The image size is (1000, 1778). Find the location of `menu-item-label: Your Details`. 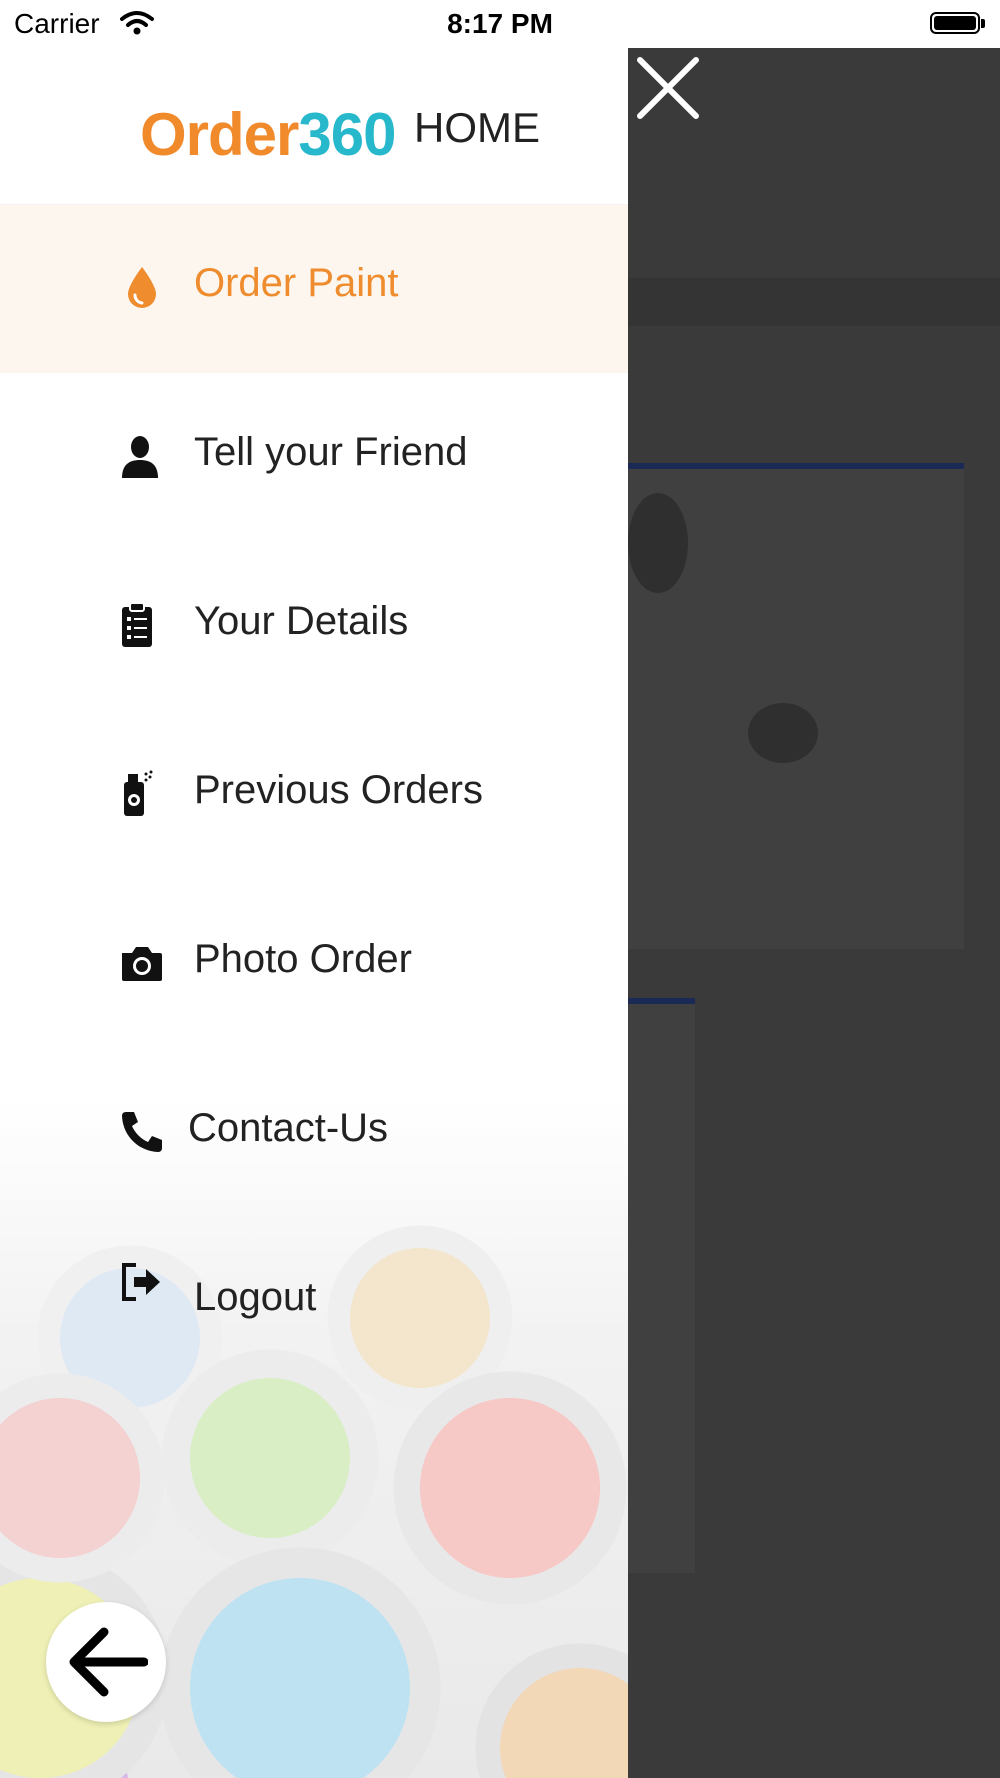

menu-item-label: Your Details is located at coordinates (301, 621).